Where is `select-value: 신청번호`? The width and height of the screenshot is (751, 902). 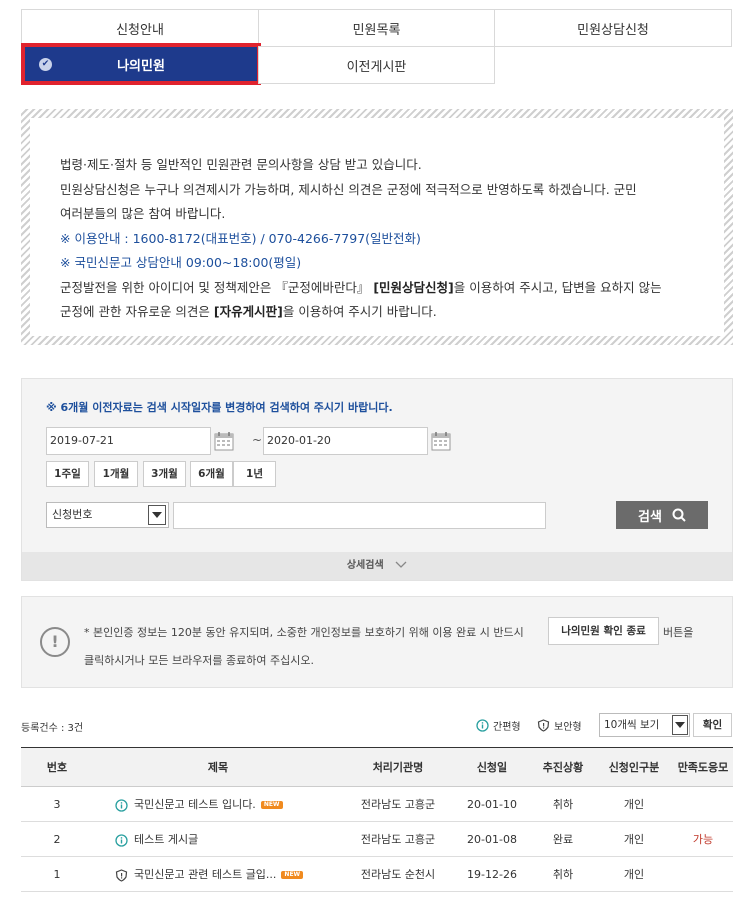
select-value: 신청번호 is located at coordinates (72, 514).